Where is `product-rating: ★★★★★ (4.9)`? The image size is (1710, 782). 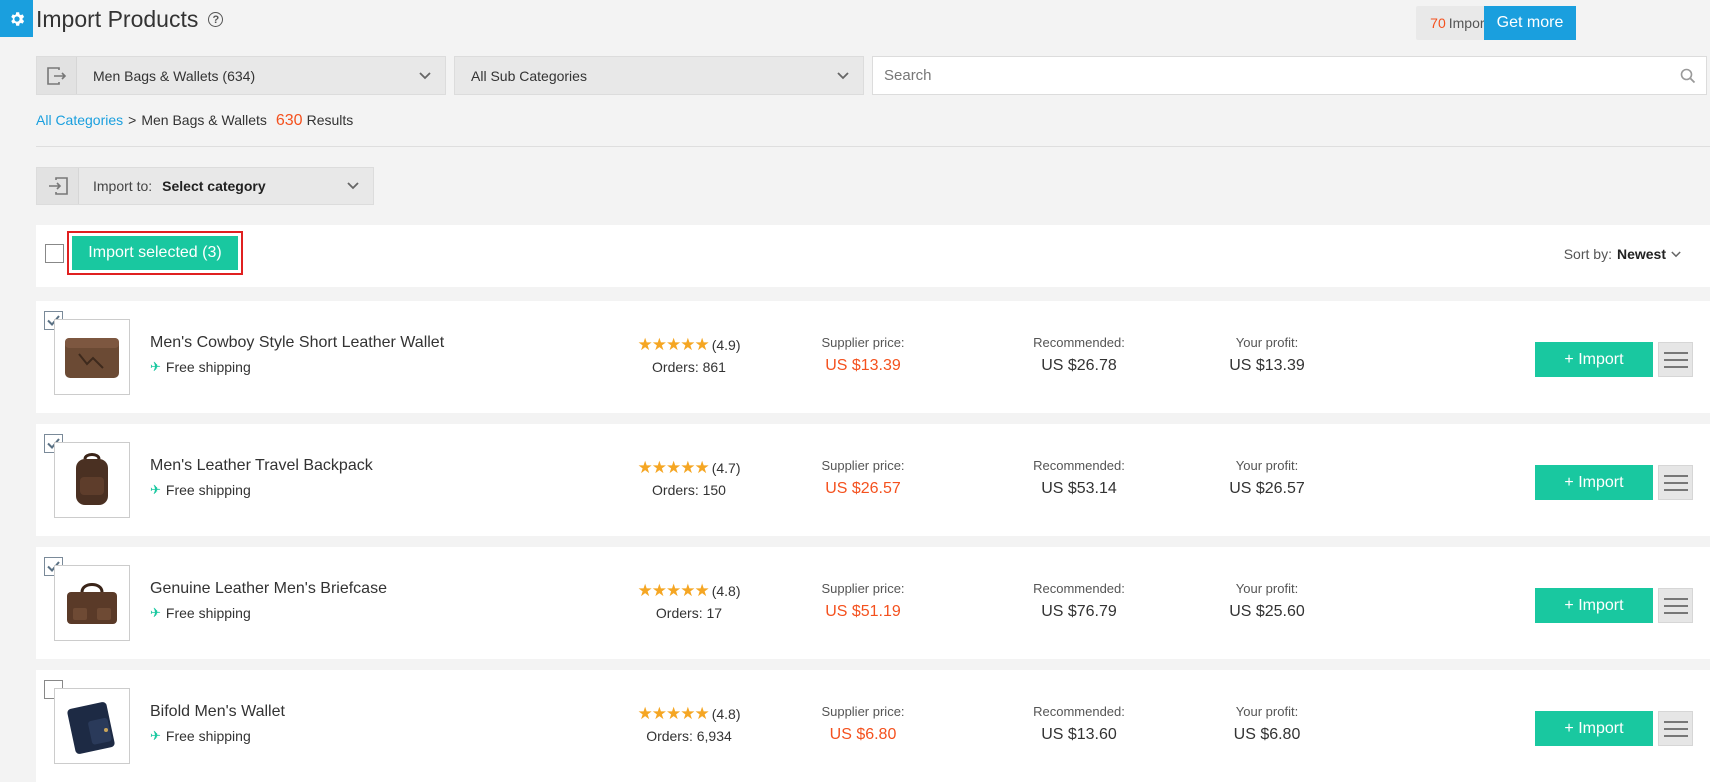
product-rating: ★★★★★ (4.9) is located at coordinates (689, 345).